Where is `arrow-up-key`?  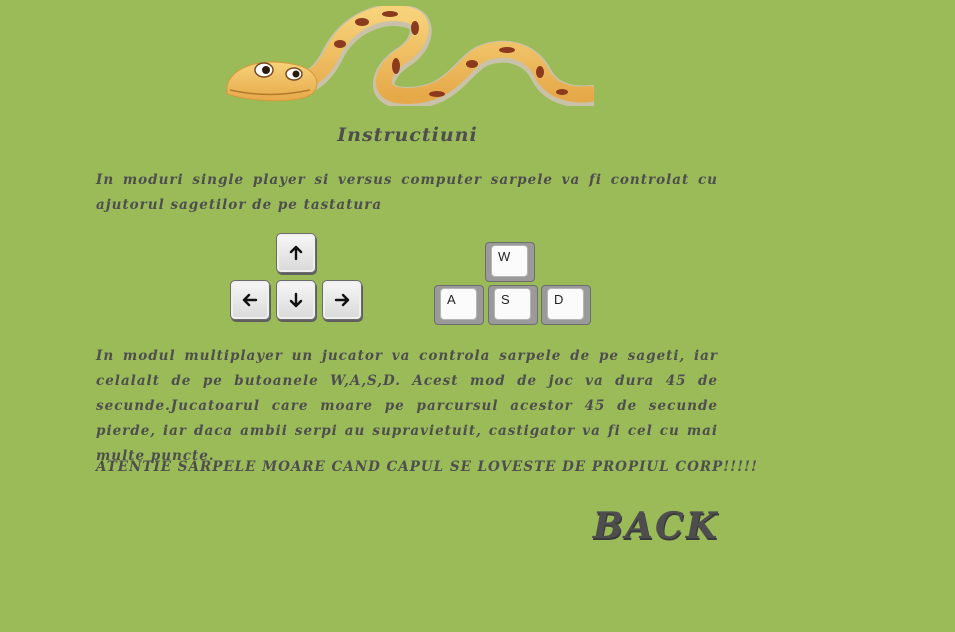
arrow-up-key is located at coordinates (296, 253).